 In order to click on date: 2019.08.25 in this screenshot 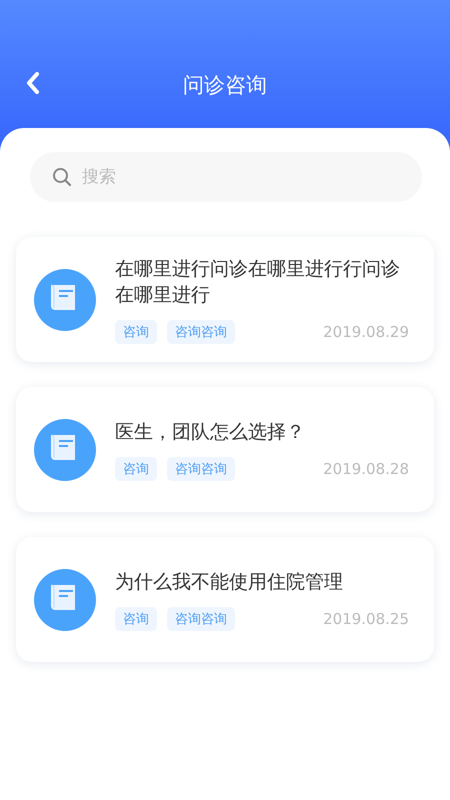, I will do `click(366, 619)`.